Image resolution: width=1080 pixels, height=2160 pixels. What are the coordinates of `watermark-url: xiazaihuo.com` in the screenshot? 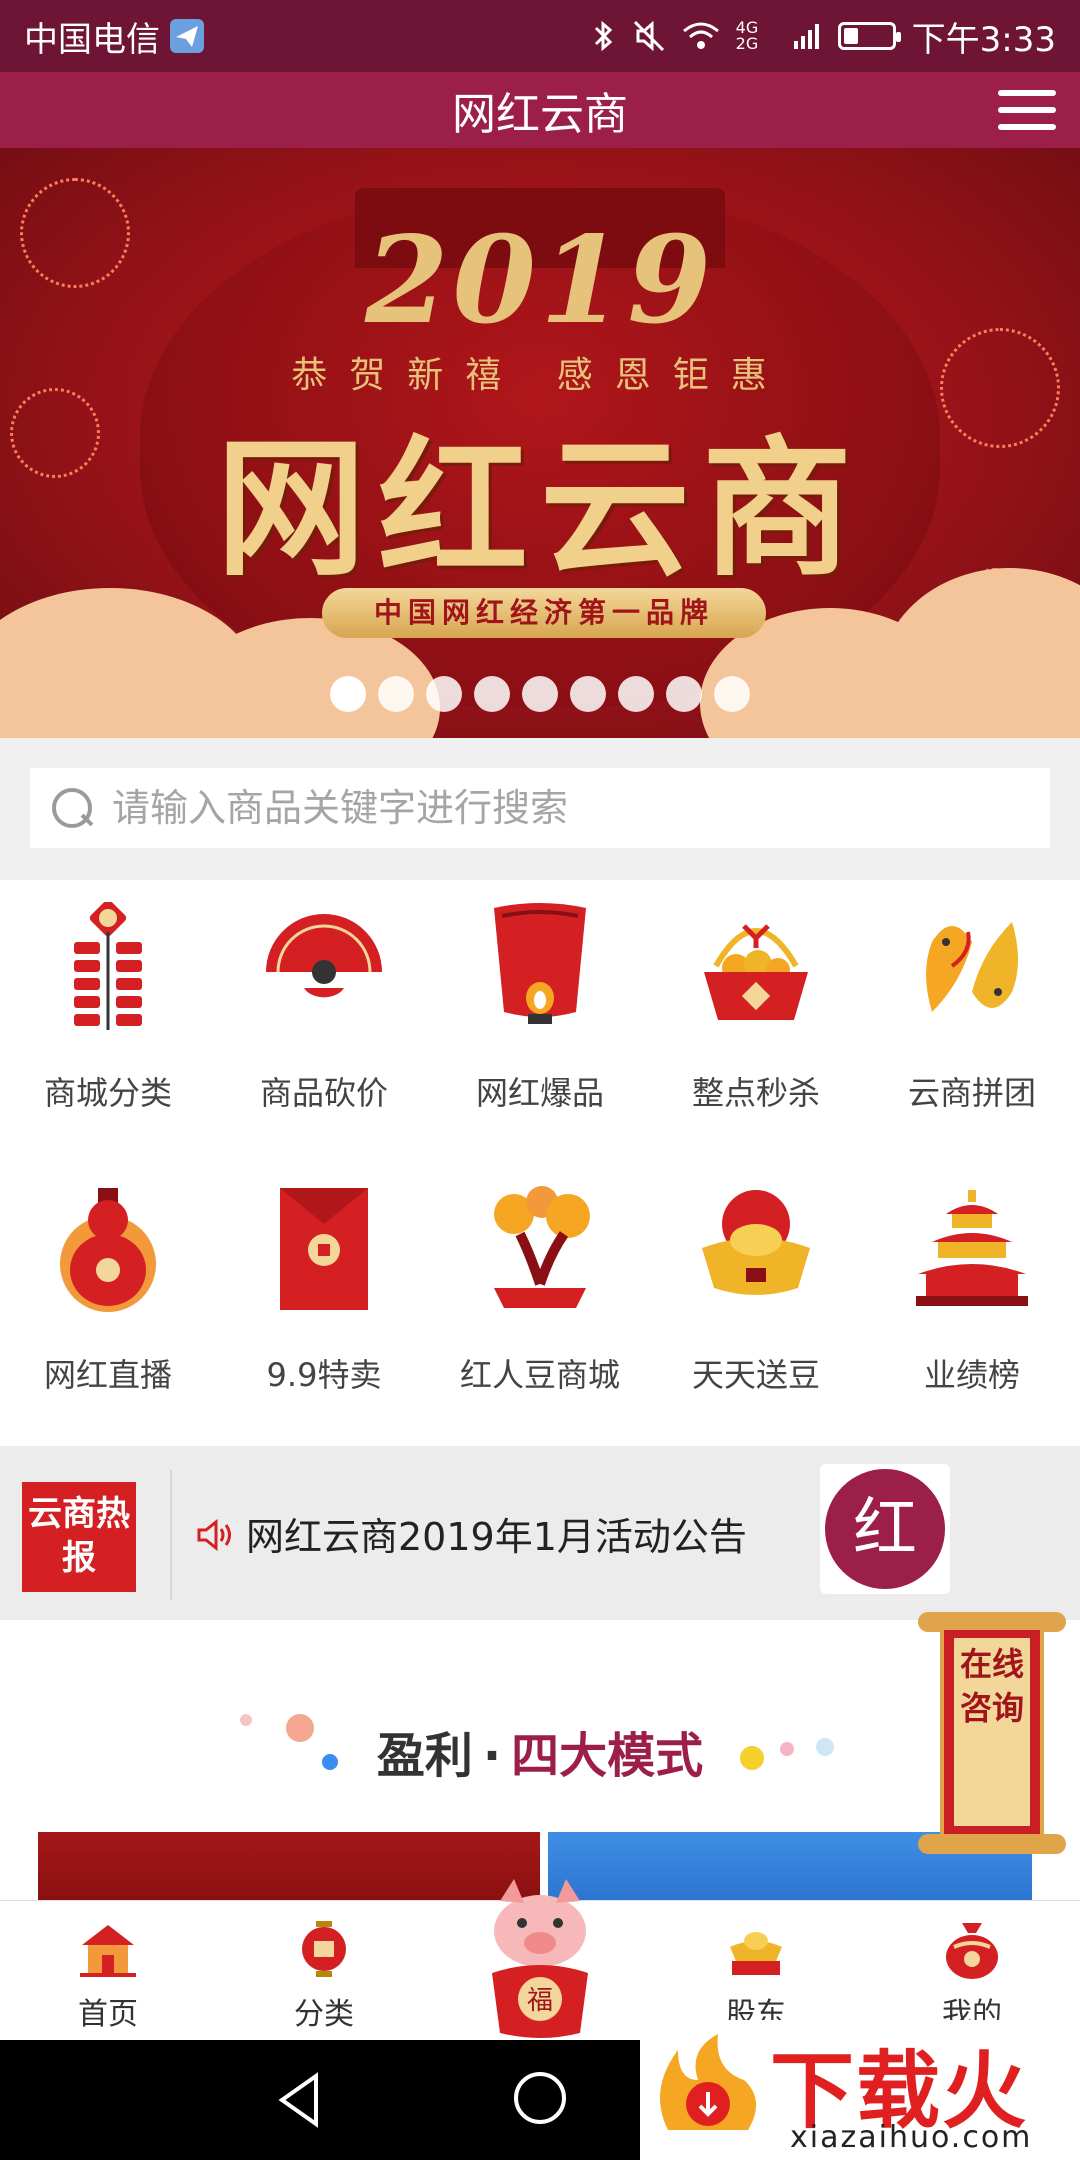 It's located at (911, 2137).